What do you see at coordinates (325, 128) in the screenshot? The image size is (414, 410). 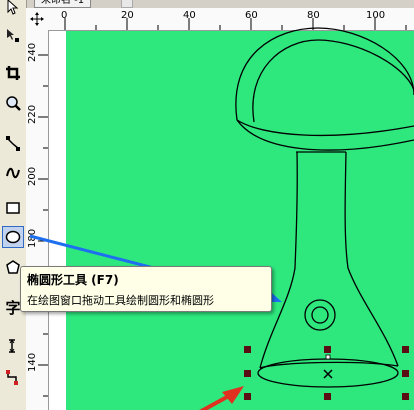 I see `lamp-dome-rim-inner` at bounding box center [325, 128].